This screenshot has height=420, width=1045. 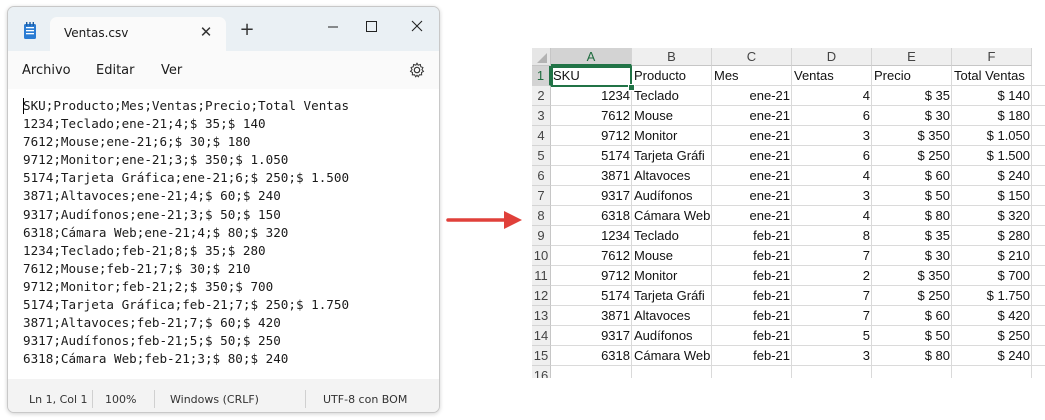 I want to click on select-all-corner, so click(x=541, y=57).